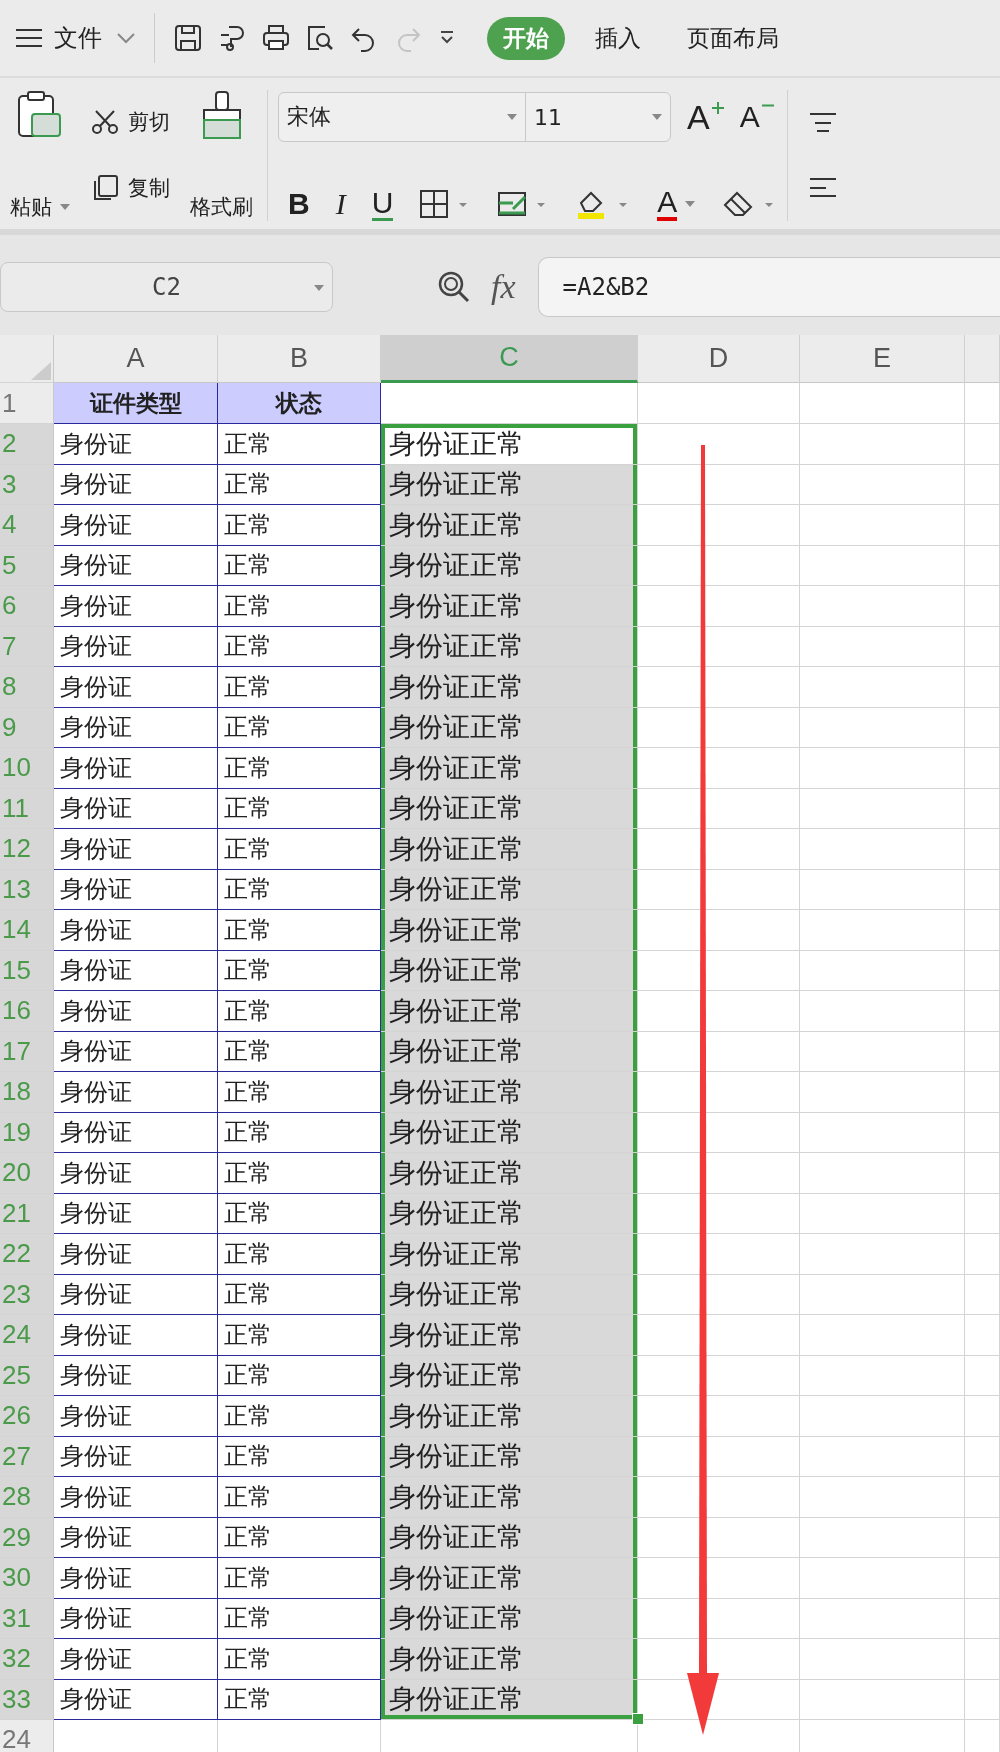  Describe the element at coordinates (27, 1456) in the screenshot. I see `row-header: 27` at that location.